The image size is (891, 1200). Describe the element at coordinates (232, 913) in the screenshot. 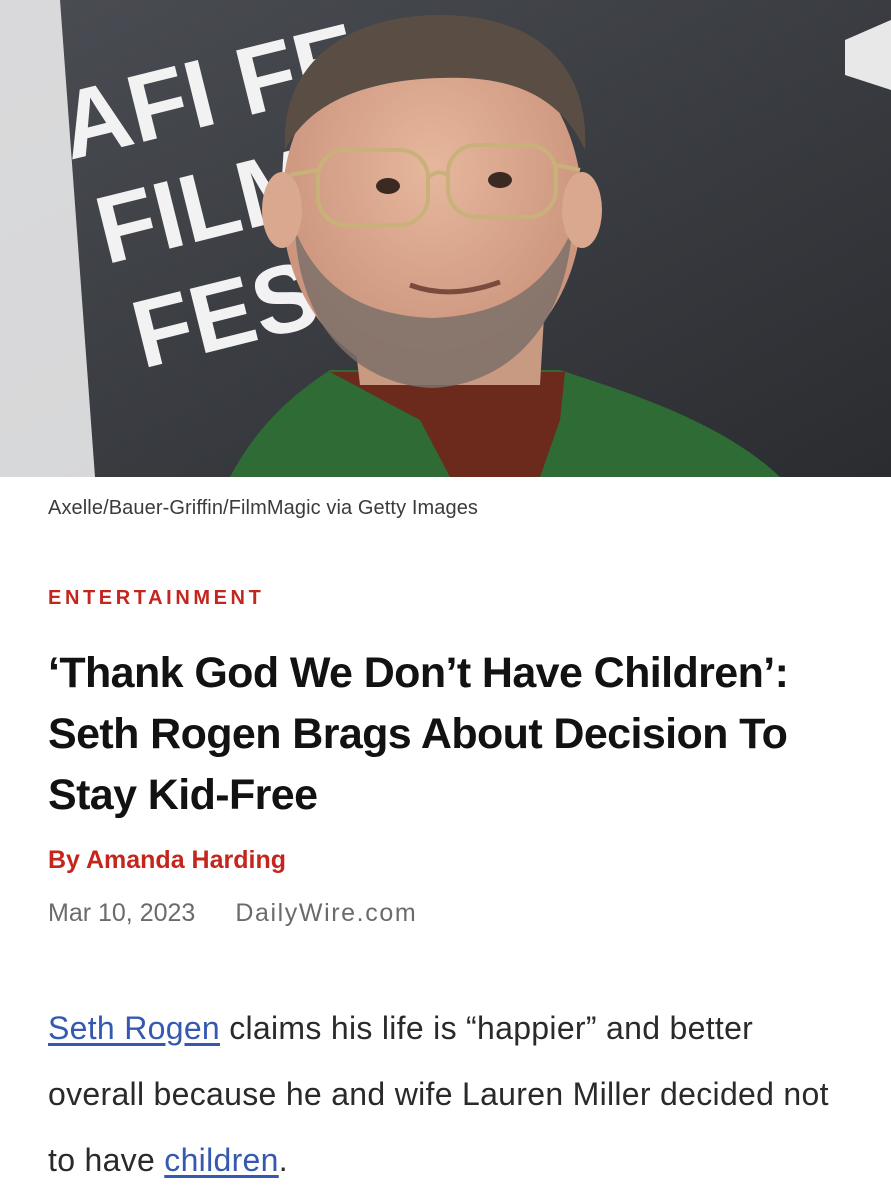

I see `article-meta: Mar 10, 2023 DailyWire.com` at that location.